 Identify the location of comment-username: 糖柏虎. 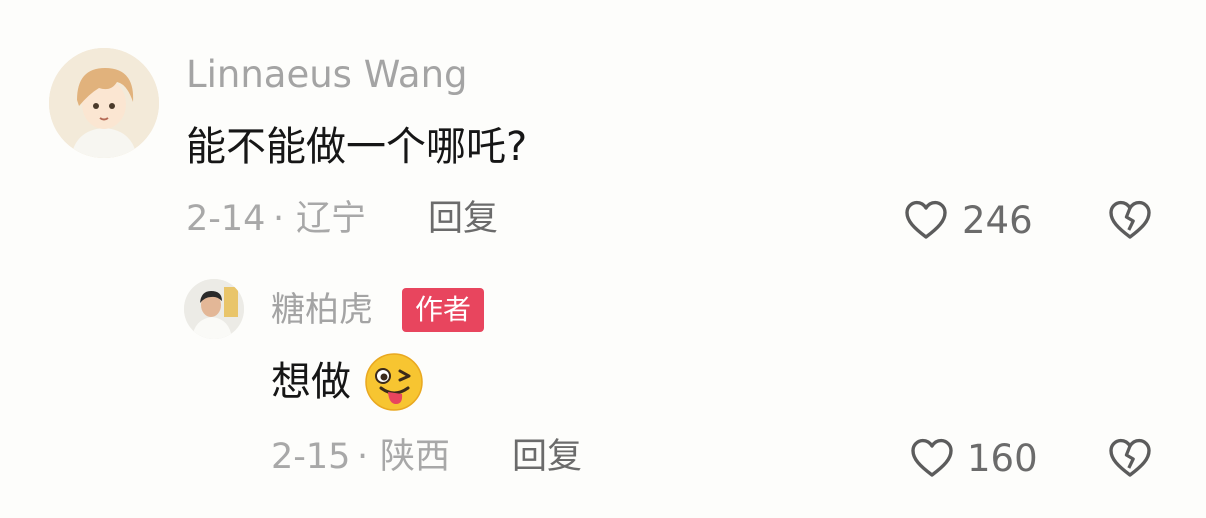
(322, 310).